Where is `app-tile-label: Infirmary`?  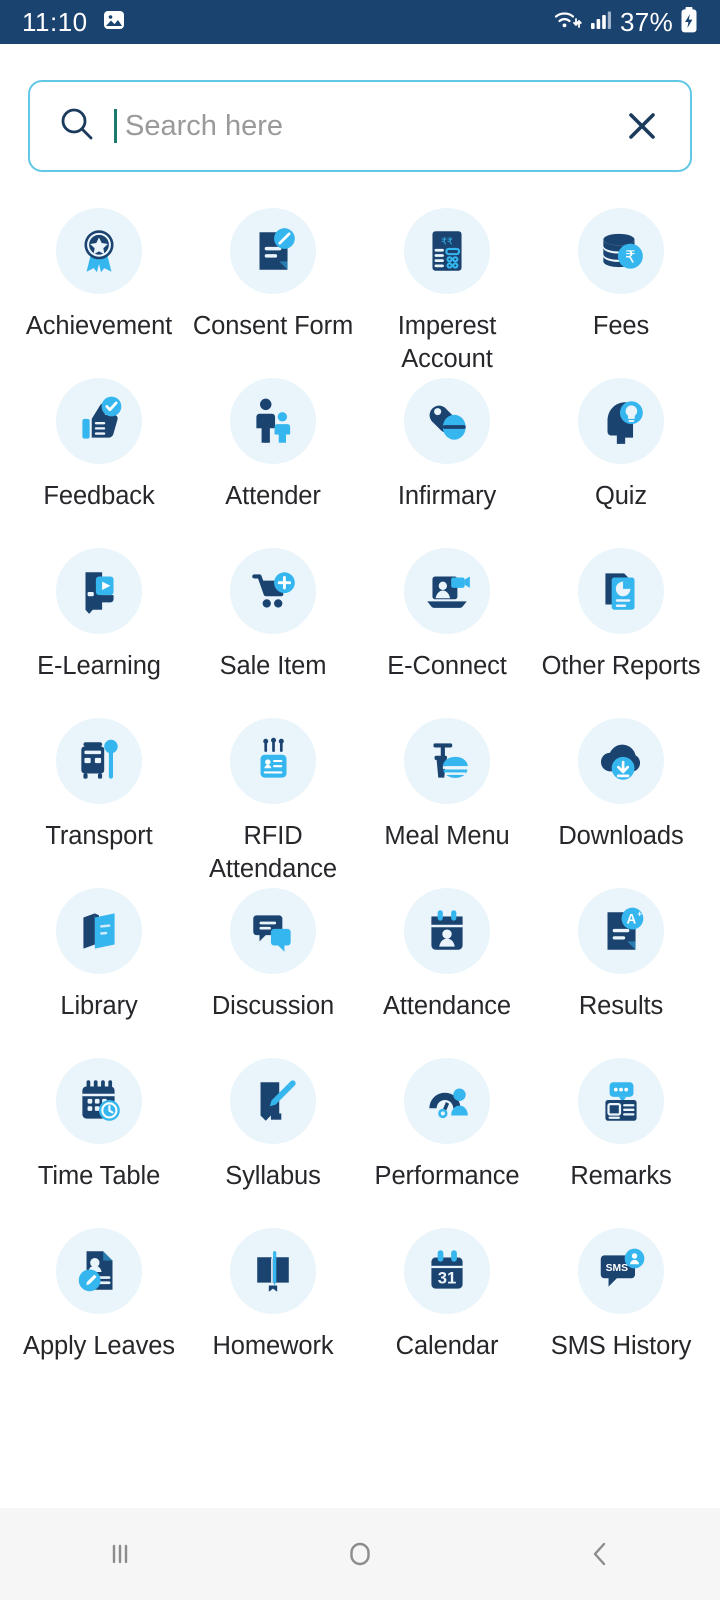 app-tile-label: Infirmary is located at coordinates (447, 496).